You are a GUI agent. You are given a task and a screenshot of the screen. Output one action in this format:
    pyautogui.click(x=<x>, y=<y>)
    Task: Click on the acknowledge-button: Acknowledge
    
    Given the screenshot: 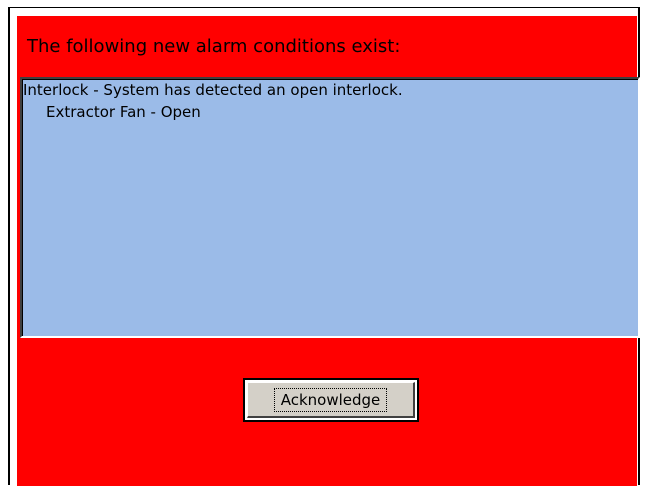 What is the action you would take?
    pyautogui.click(x=331, y=400)
    